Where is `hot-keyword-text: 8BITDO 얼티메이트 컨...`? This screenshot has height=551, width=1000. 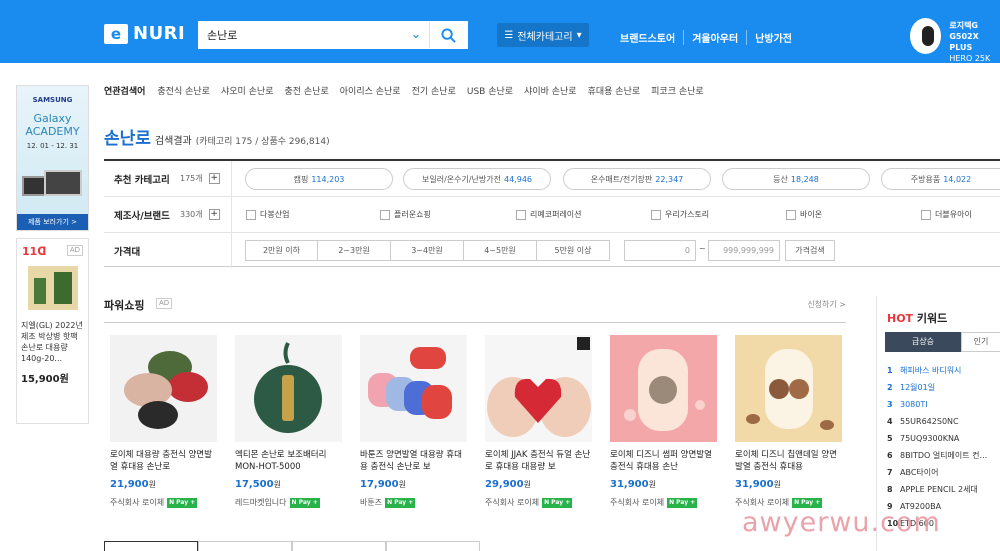
hot-keyword-text: 8BITDO 얼티메이트 컨... is located at coordinates (943, 455).